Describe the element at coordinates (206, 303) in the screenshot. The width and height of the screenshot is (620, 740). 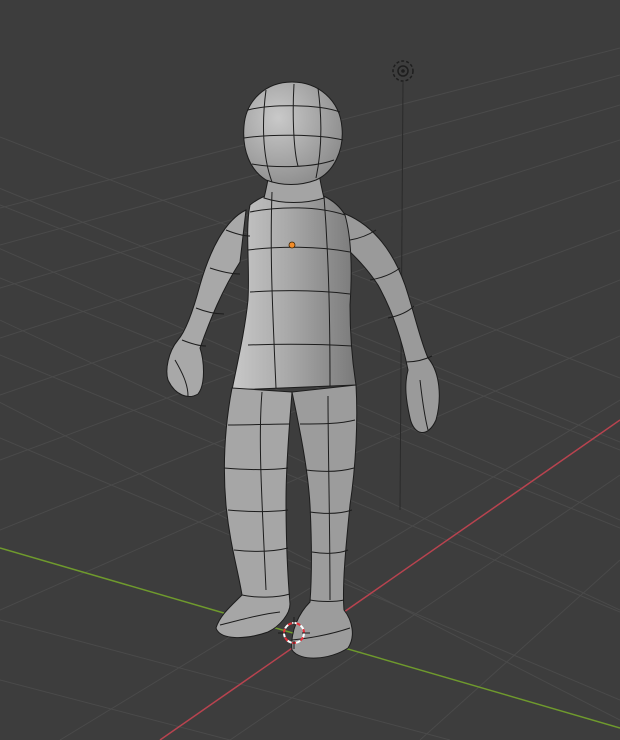
I see `left-arm` at that location.